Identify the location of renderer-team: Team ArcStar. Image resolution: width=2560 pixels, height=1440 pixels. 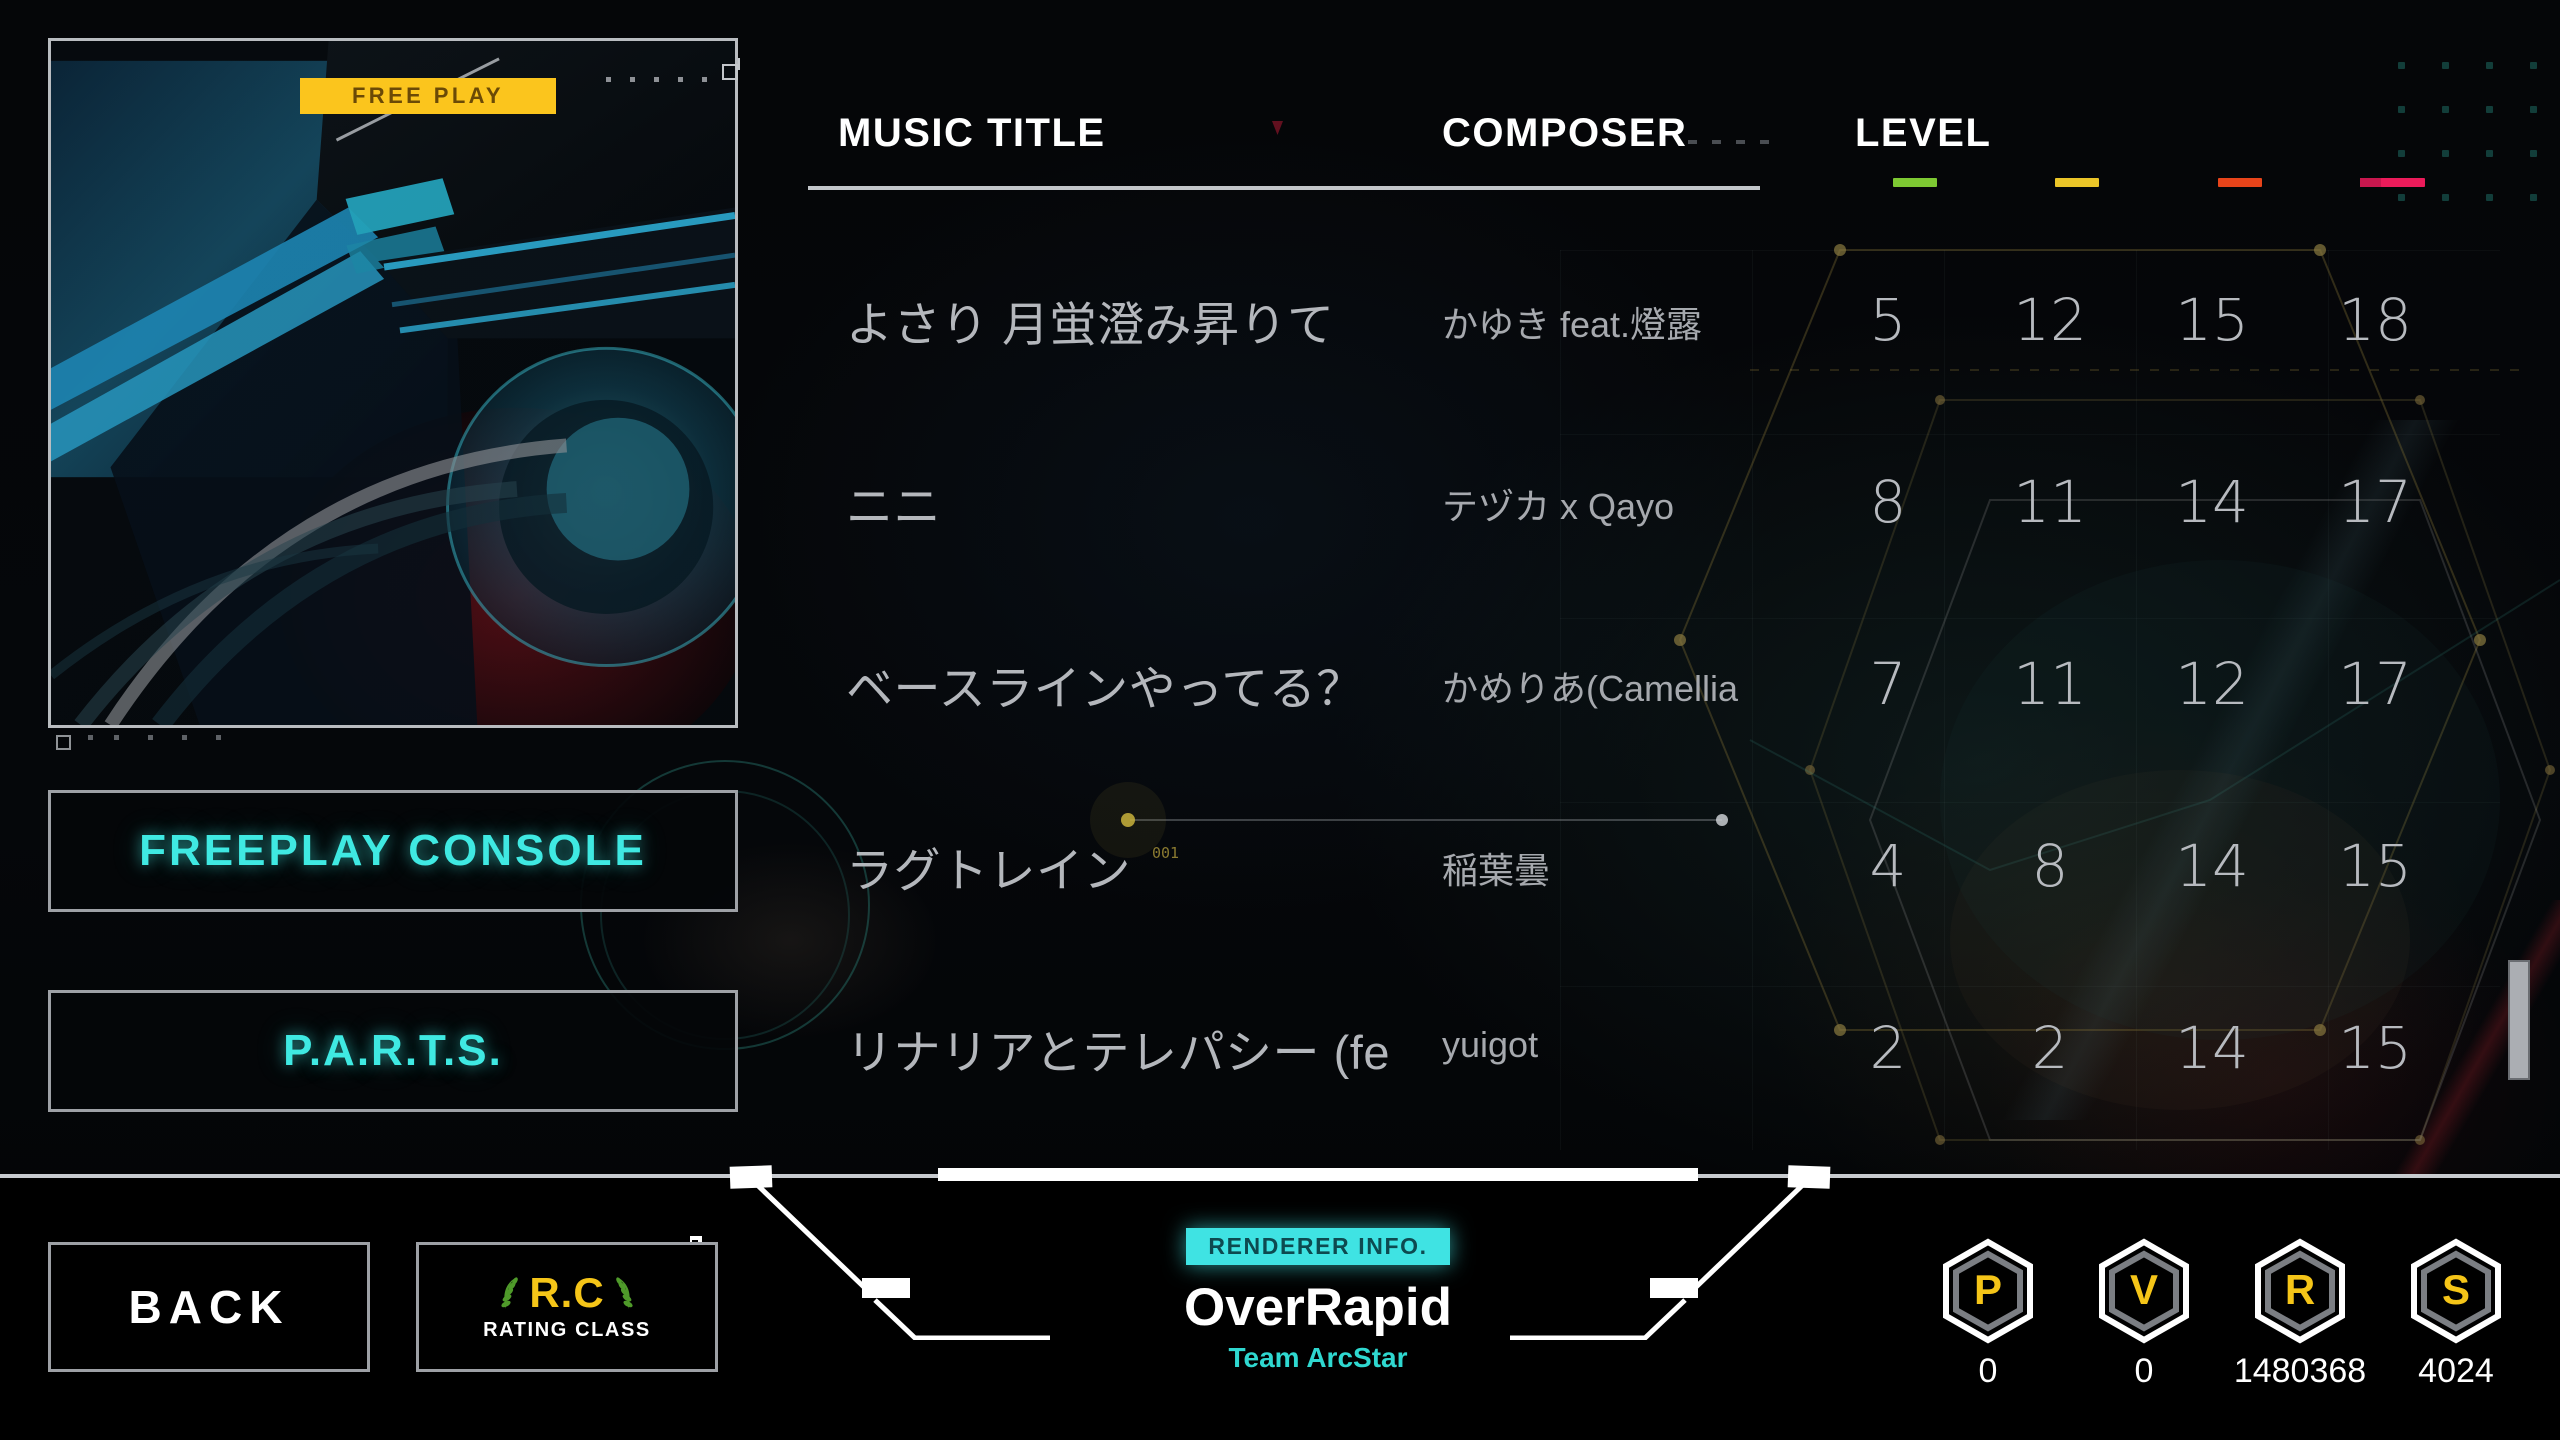
(1318, 1357).